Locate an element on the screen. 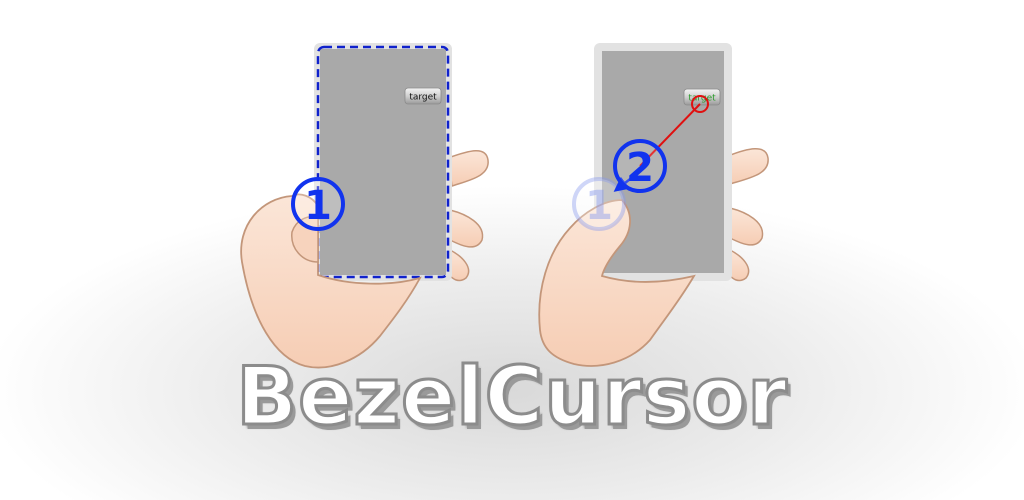 The height and width of the screenshot is (500, 1024). left-phone-screen is located at coordinates (383, 162).